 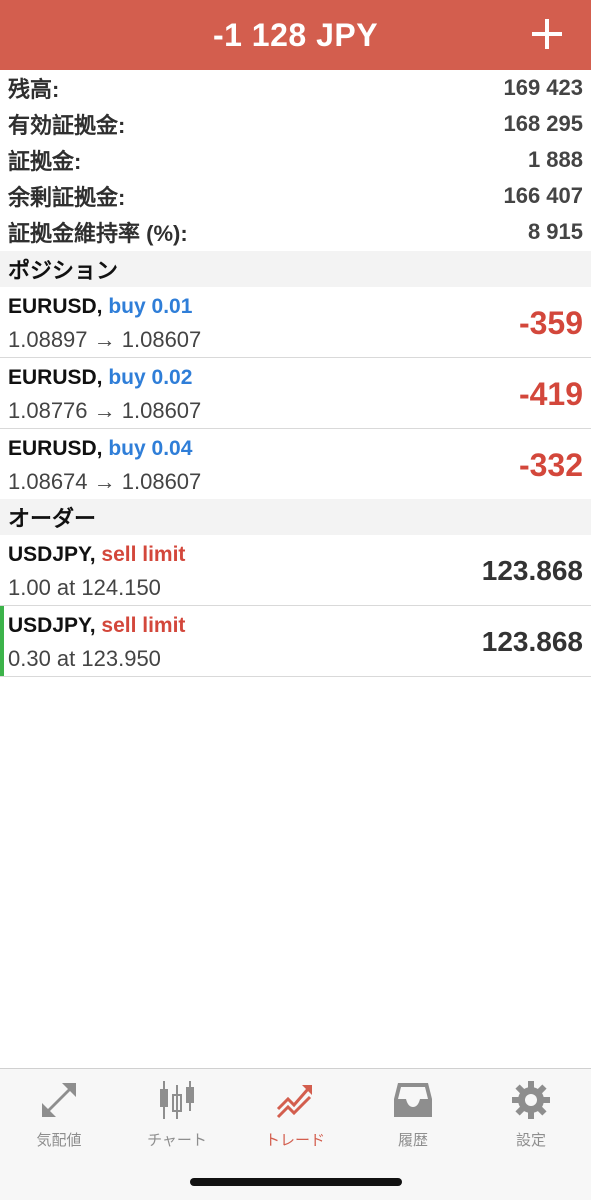 I want to click on summary-value: 168 295, so click(x=543, y=123).